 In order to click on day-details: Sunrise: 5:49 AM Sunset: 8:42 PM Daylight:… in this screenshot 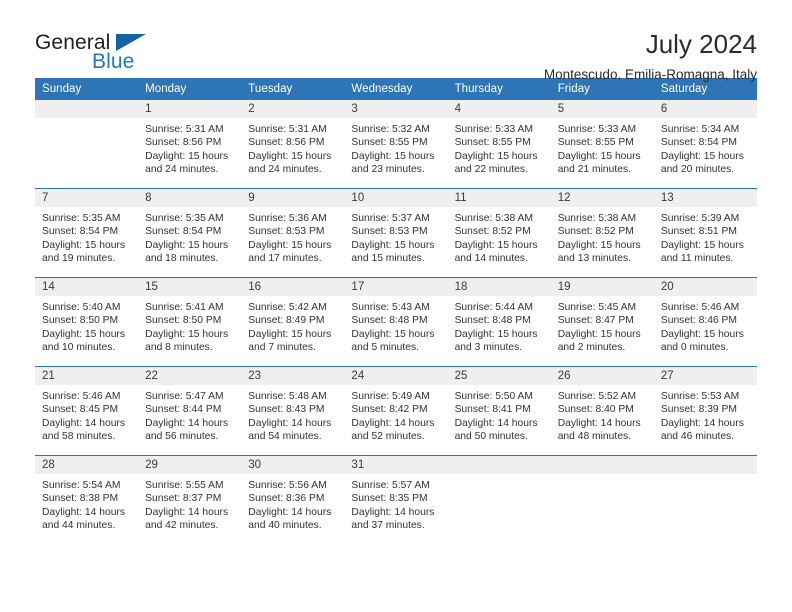, I will do `click(395, 414)`.